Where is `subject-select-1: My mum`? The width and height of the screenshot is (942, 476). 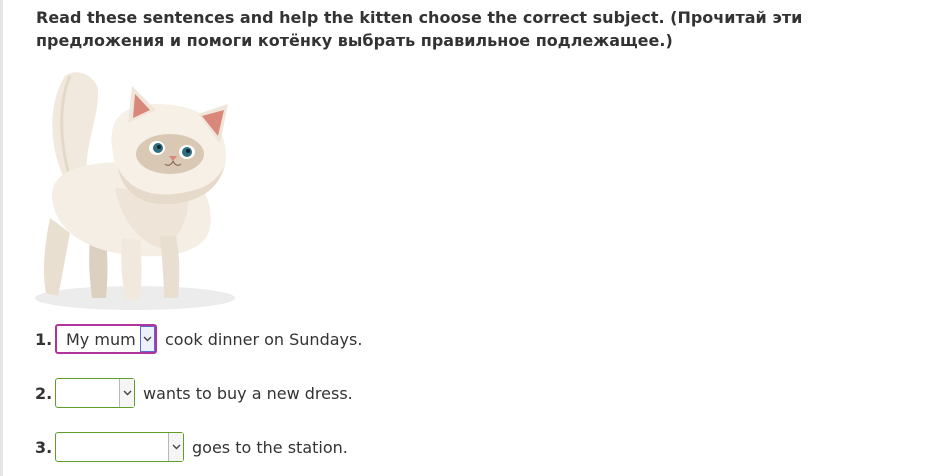 subject-select-1: My mum is located at coordinates (106, 339).